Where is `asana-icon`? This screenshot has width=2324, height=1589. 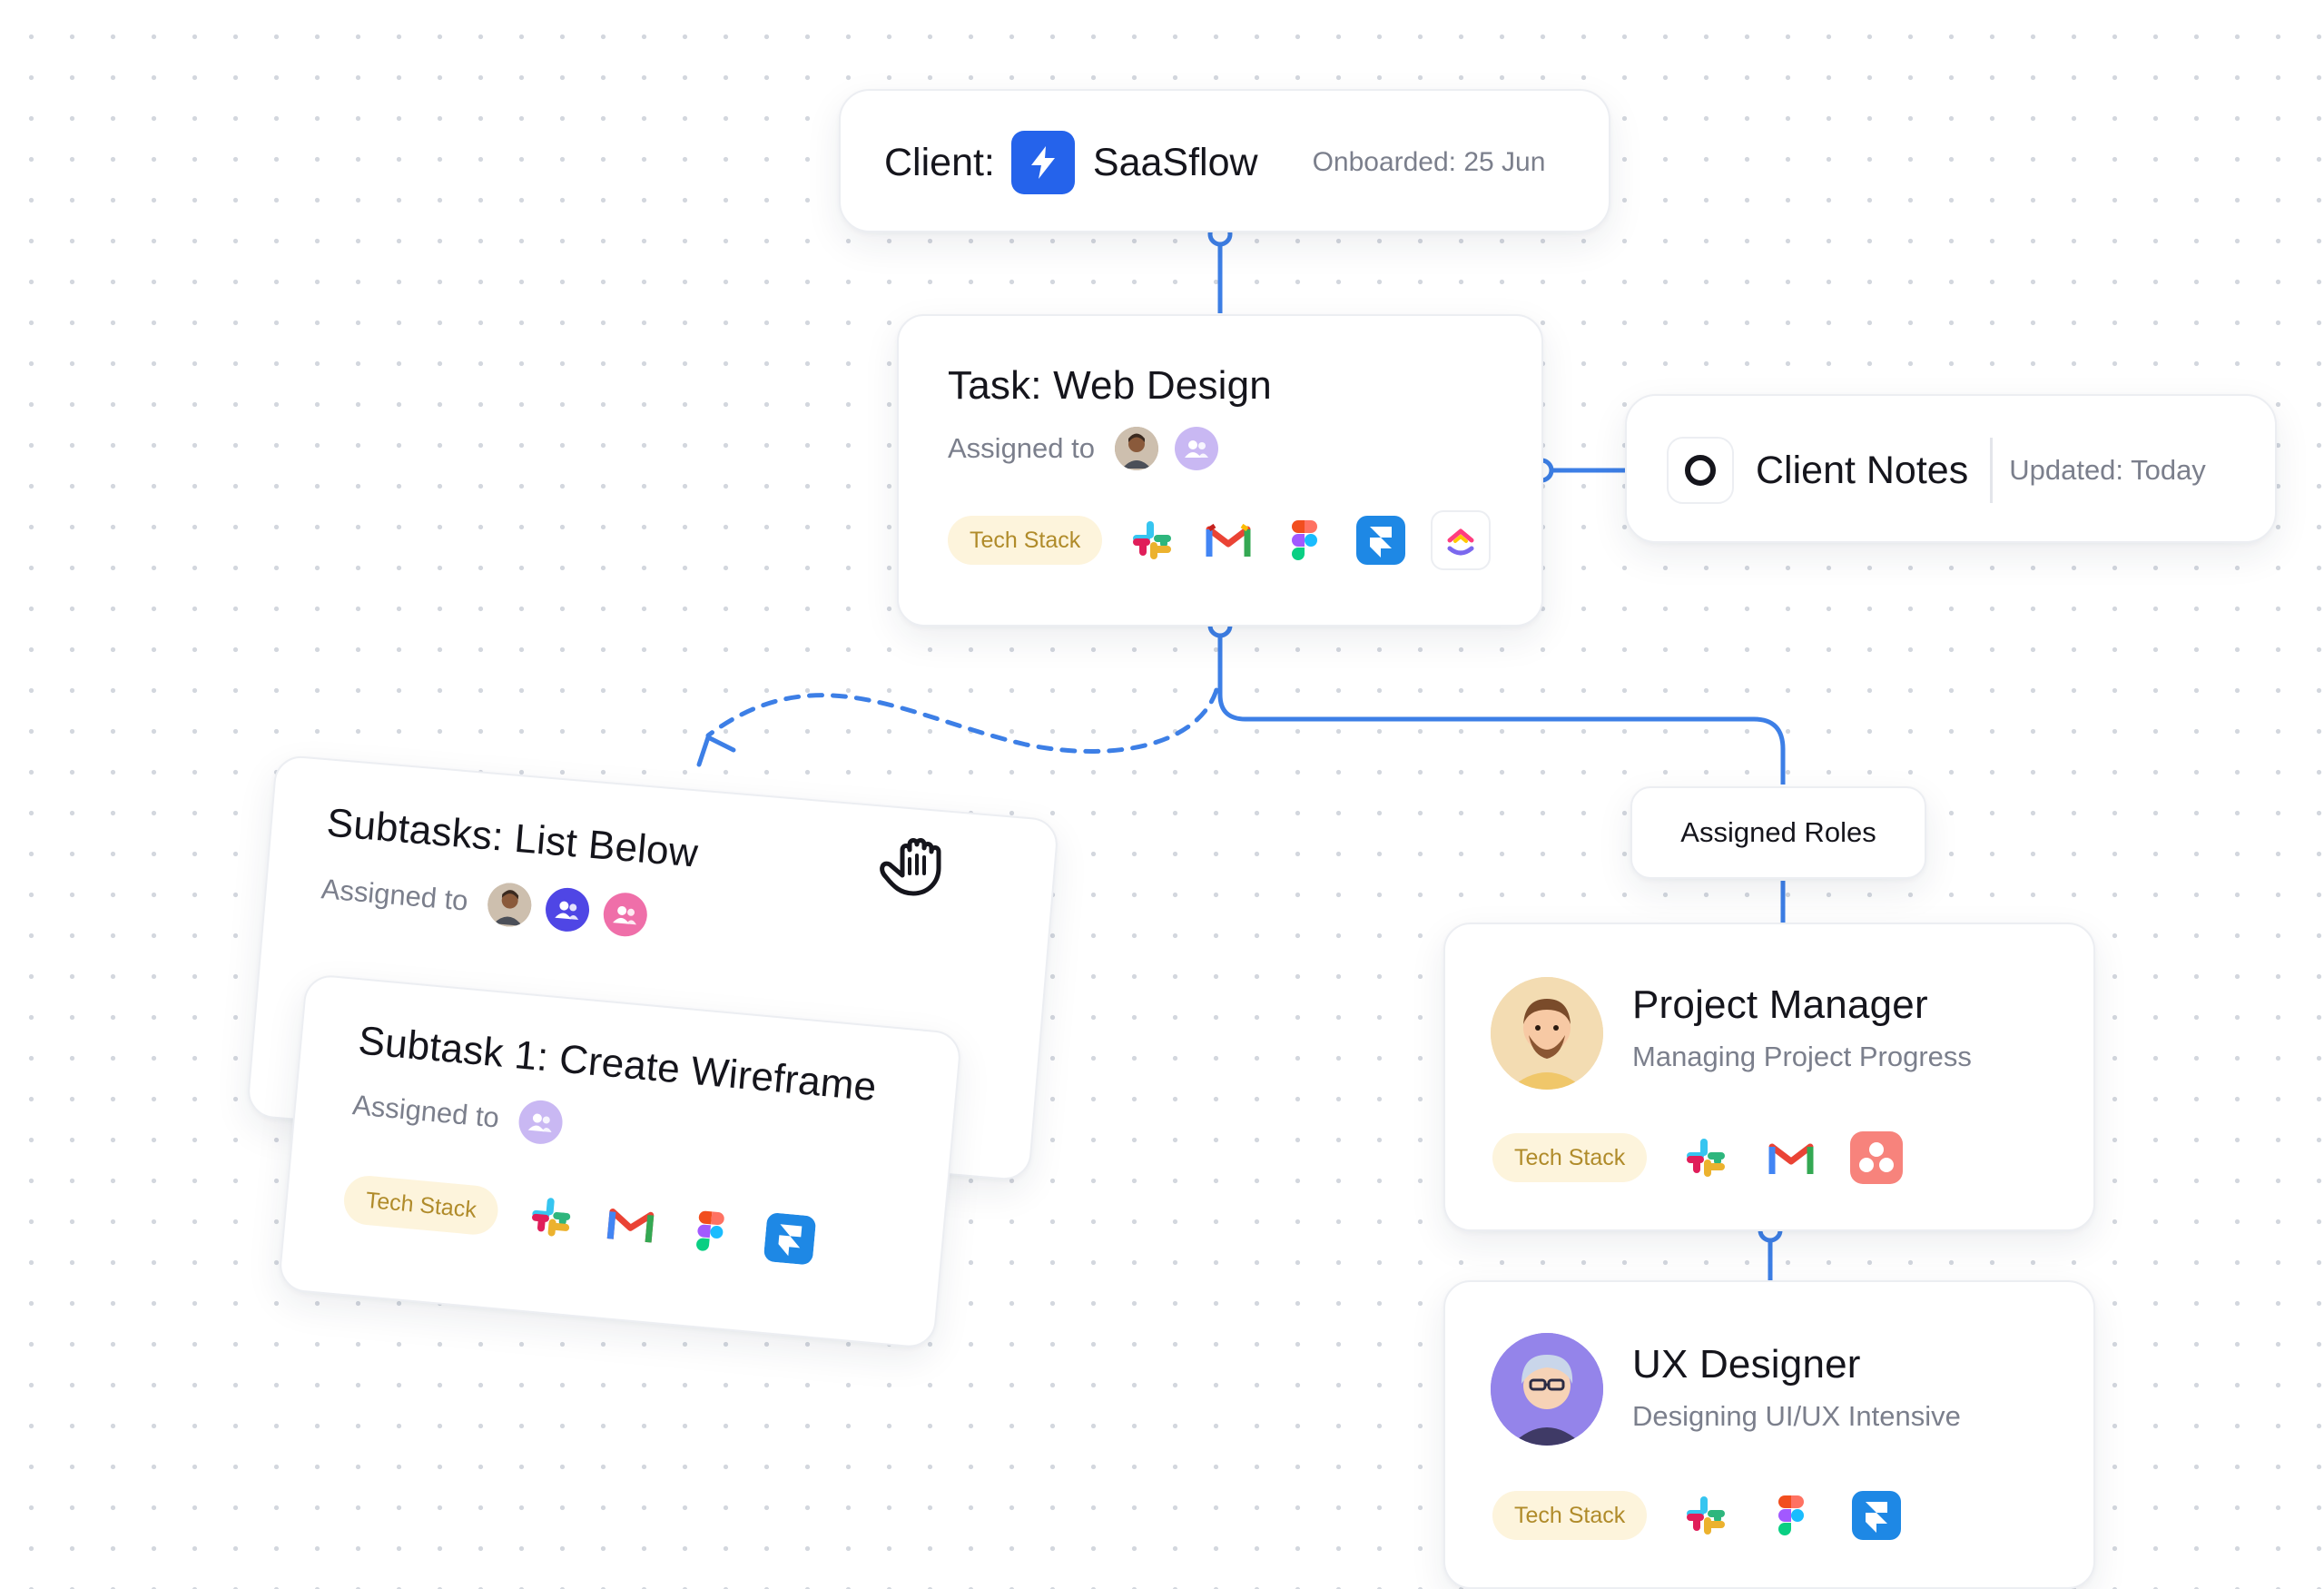 asana-icon is located at coordinates (1877, 1157).